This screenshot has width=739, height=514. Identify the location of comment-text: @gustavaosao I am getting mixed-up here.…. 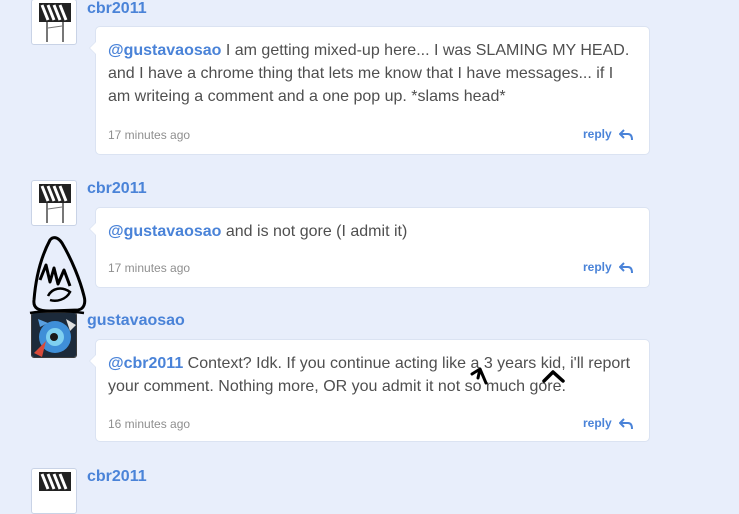
(370, 73).